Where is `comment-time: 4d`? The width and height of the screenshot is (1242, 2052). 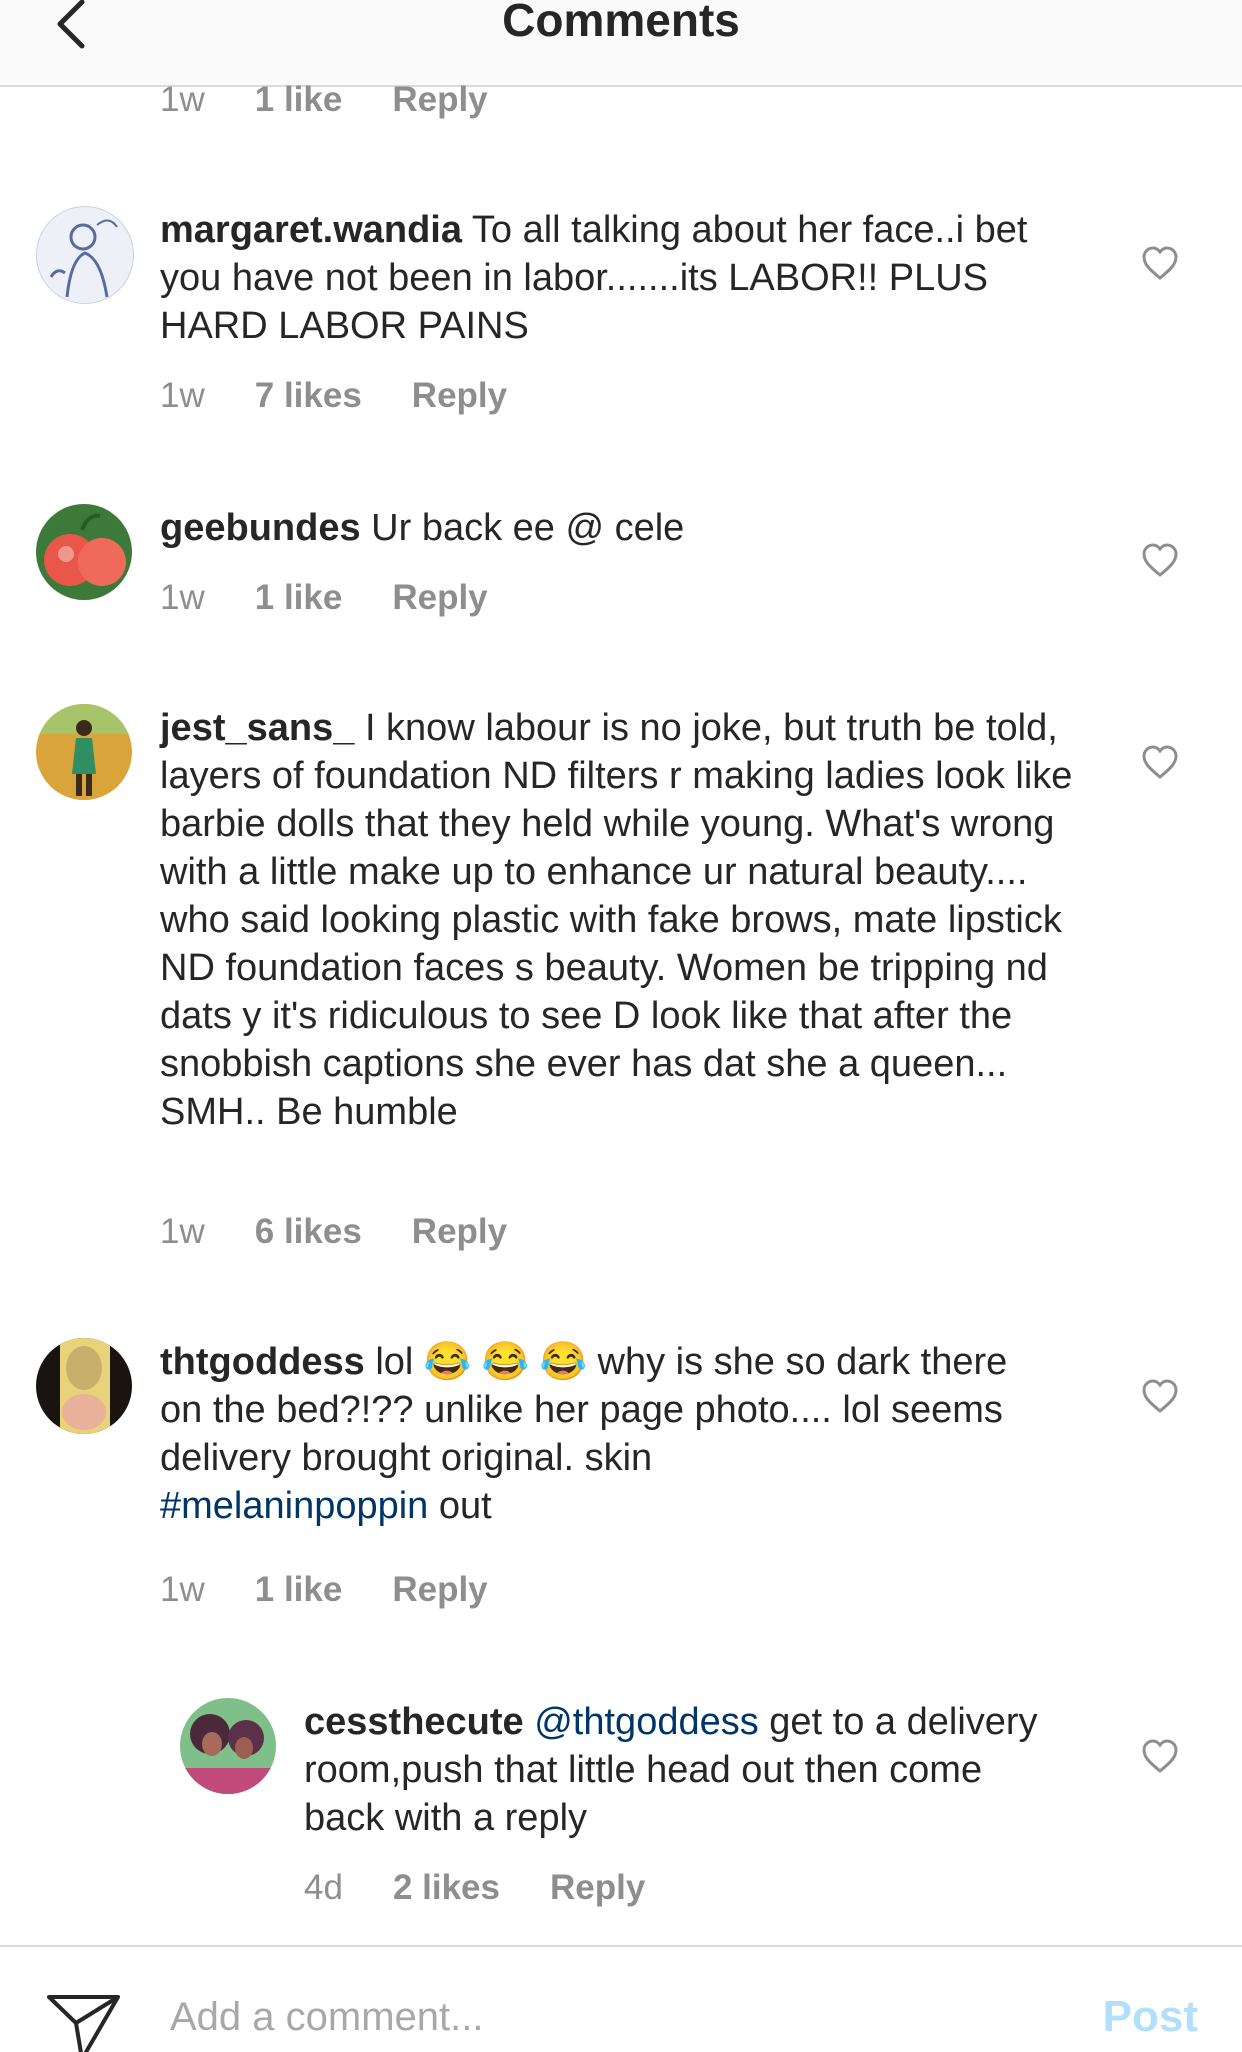
comment-time: 4d is located at coordinates (323, 1887).